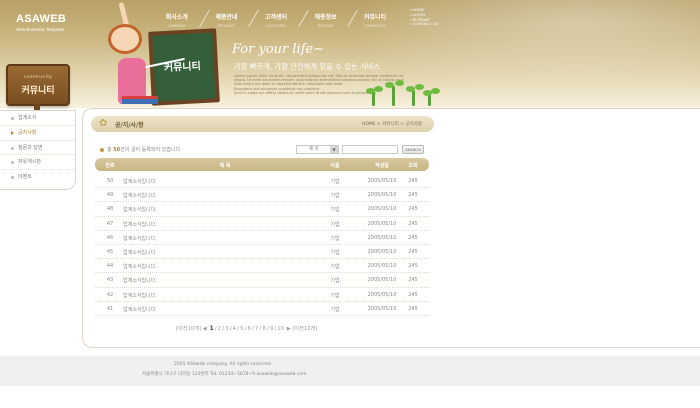 This screenshot has height=408, width=700. What do you see at coordinates (110, 223) in the screenshot?
I see `cell-no: 47` at bounding box center [110, 223].